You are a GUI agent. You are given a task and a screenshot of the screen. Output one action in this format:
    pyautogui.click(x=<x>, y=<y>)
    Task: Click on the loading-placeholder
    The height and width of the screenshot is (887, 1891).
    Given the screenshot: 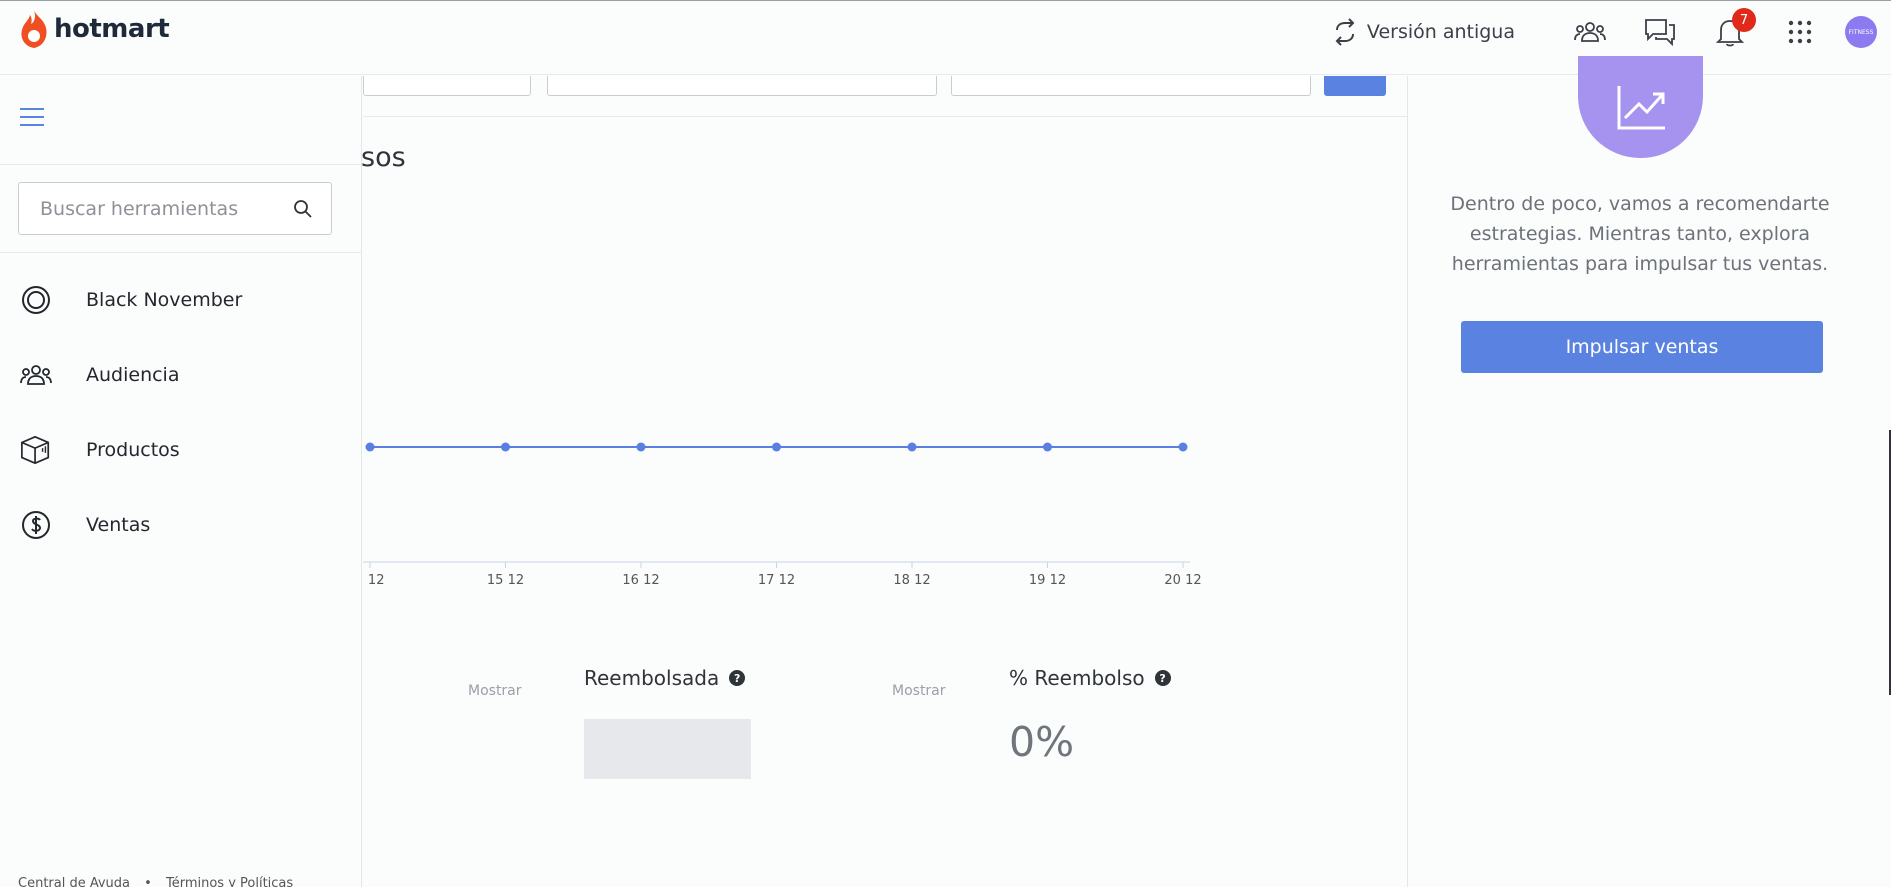 What is the action you would take?
    pyautogui.click(x=667, y=749)
    